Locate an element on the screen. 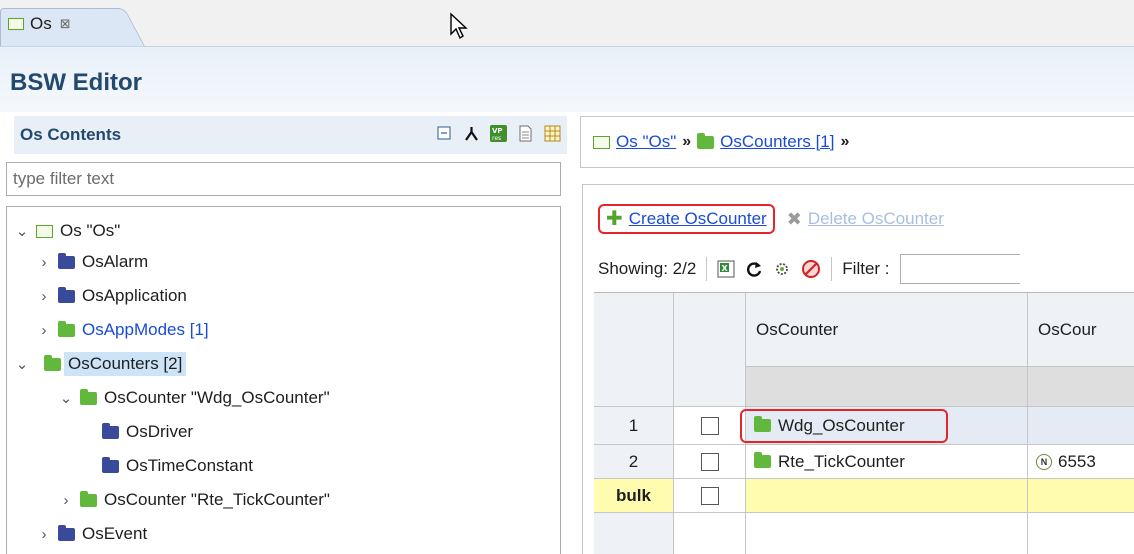 Image resolution: width=1134 pixels, height=554 pixels. tree-node-os-root: ⌄ Os "Os" is located at coordinates (68, 231).